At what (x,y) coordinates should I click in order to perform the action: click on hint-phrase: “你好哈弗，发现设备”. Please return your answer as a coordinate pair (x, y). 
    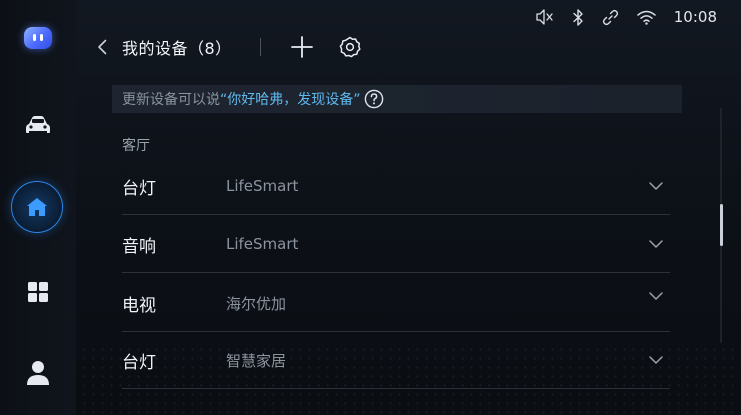
    Looking at the image, I should click on (290, 100).